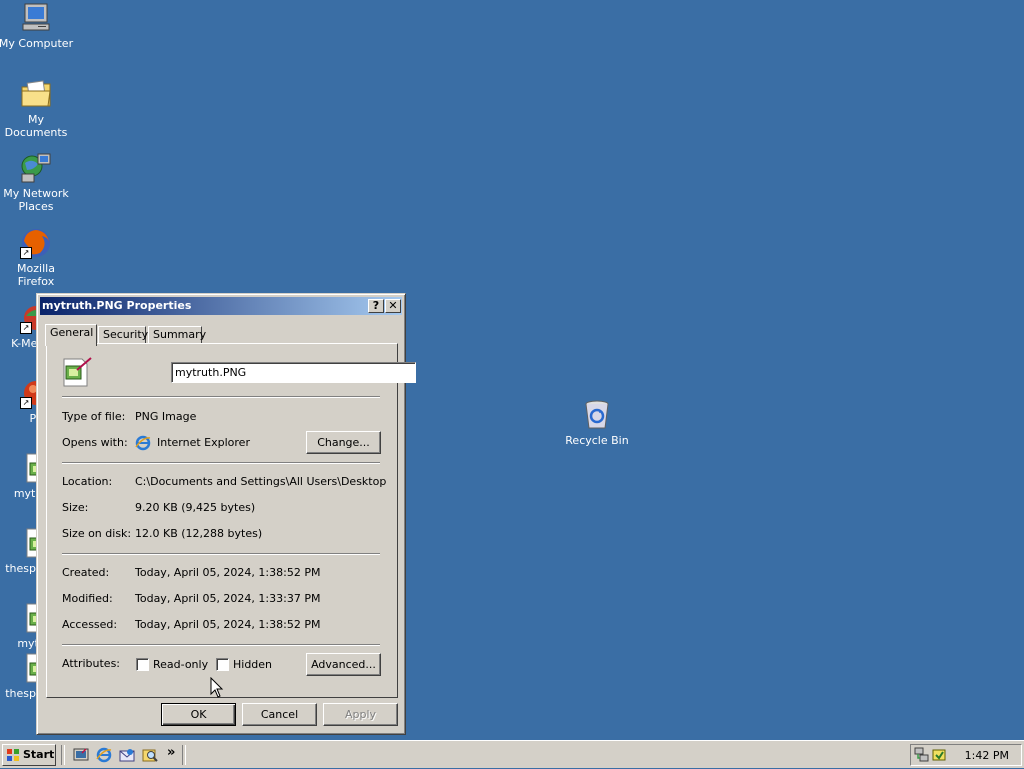 This screenshot has width=1024, height=769. I want to click on mouse-cursor-icon, so click(217, 689).